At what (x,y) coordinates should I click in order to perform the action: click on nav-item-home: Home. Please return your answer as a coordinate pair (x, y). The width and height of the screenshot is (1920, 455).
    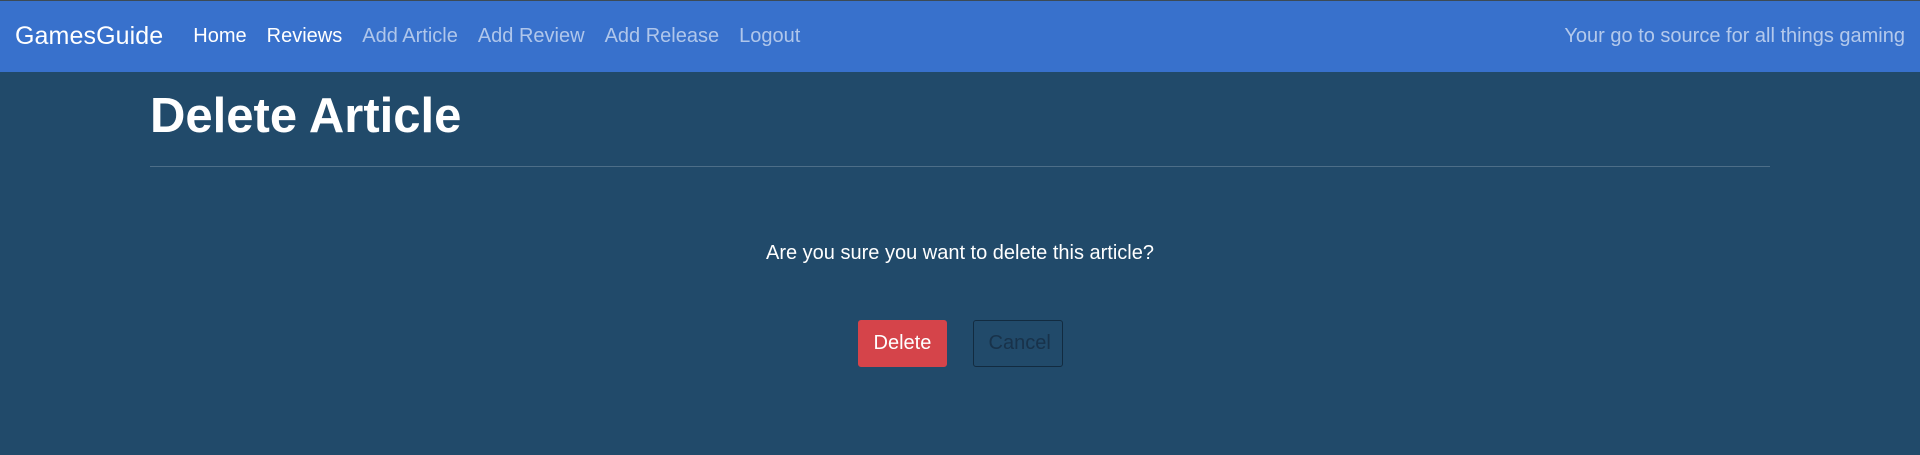
    Looking at the image, I should click on (219, 36).